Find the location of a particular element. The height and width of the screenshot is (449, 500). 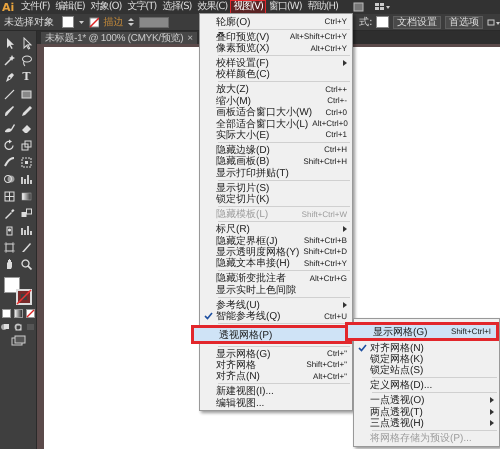

menu-title: 效果(C) is located at coordinates (212, 7).